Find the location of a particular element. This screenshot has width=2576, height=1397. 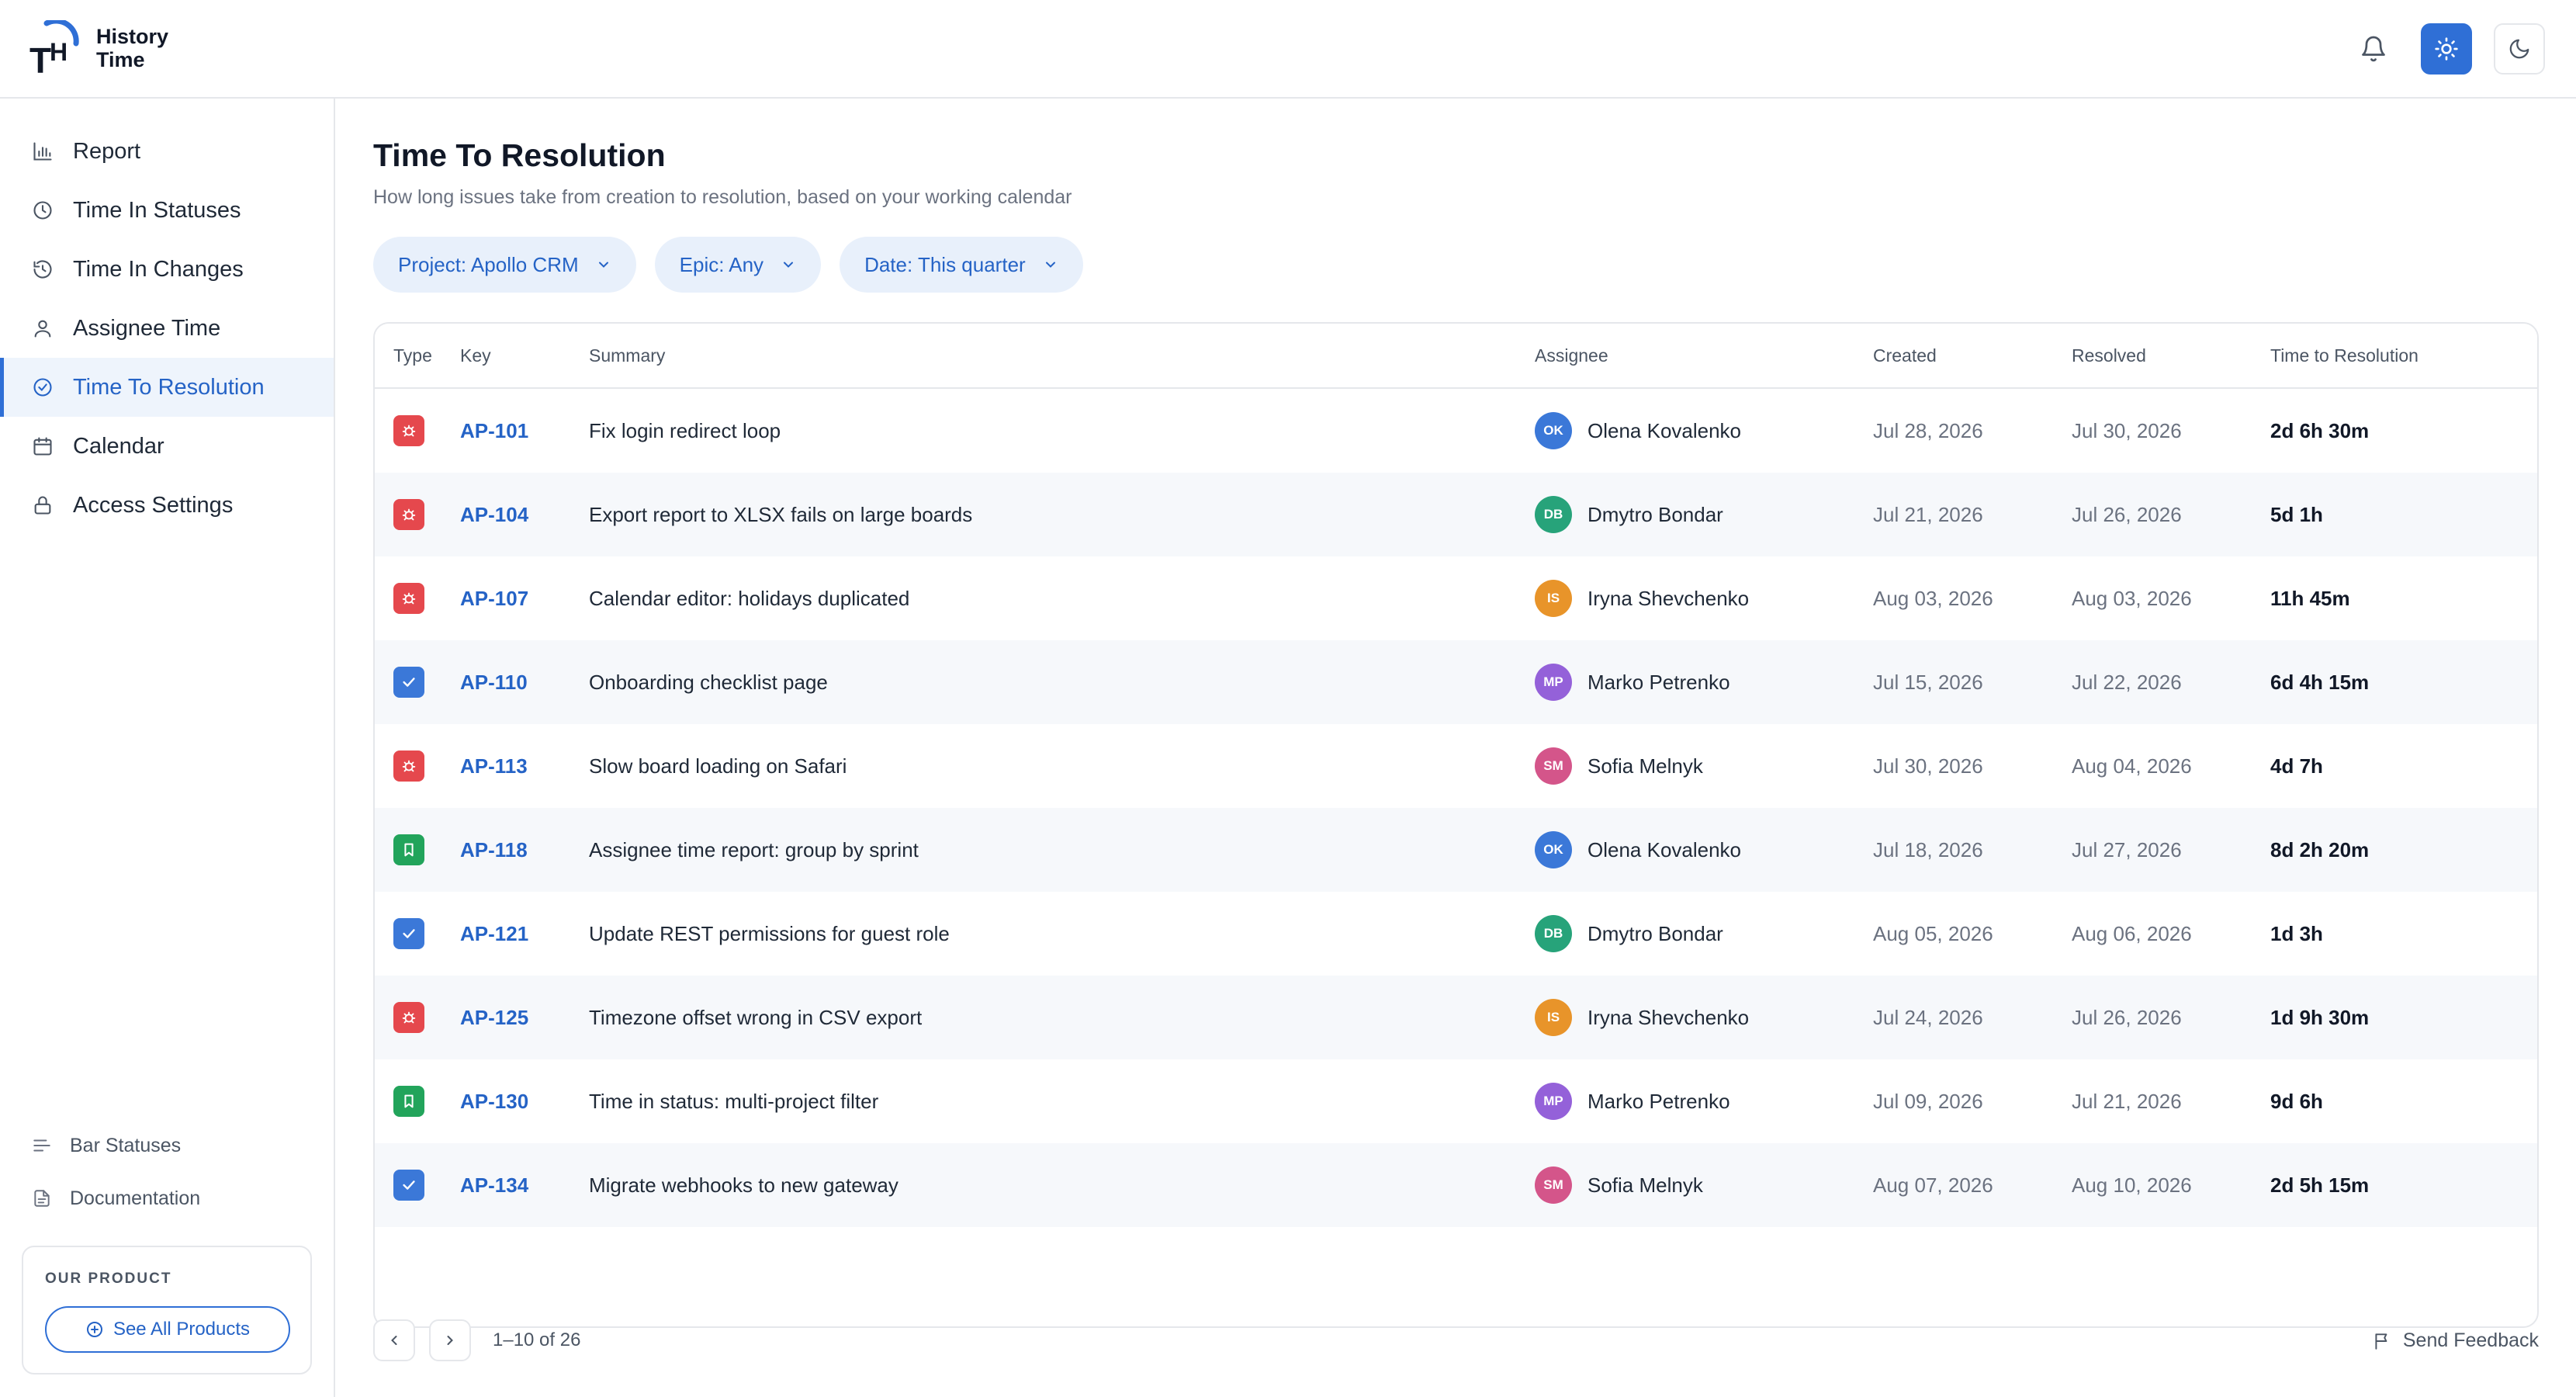

resolved-date: Aug 04, 2026 is located at coordinates (2132, 766).